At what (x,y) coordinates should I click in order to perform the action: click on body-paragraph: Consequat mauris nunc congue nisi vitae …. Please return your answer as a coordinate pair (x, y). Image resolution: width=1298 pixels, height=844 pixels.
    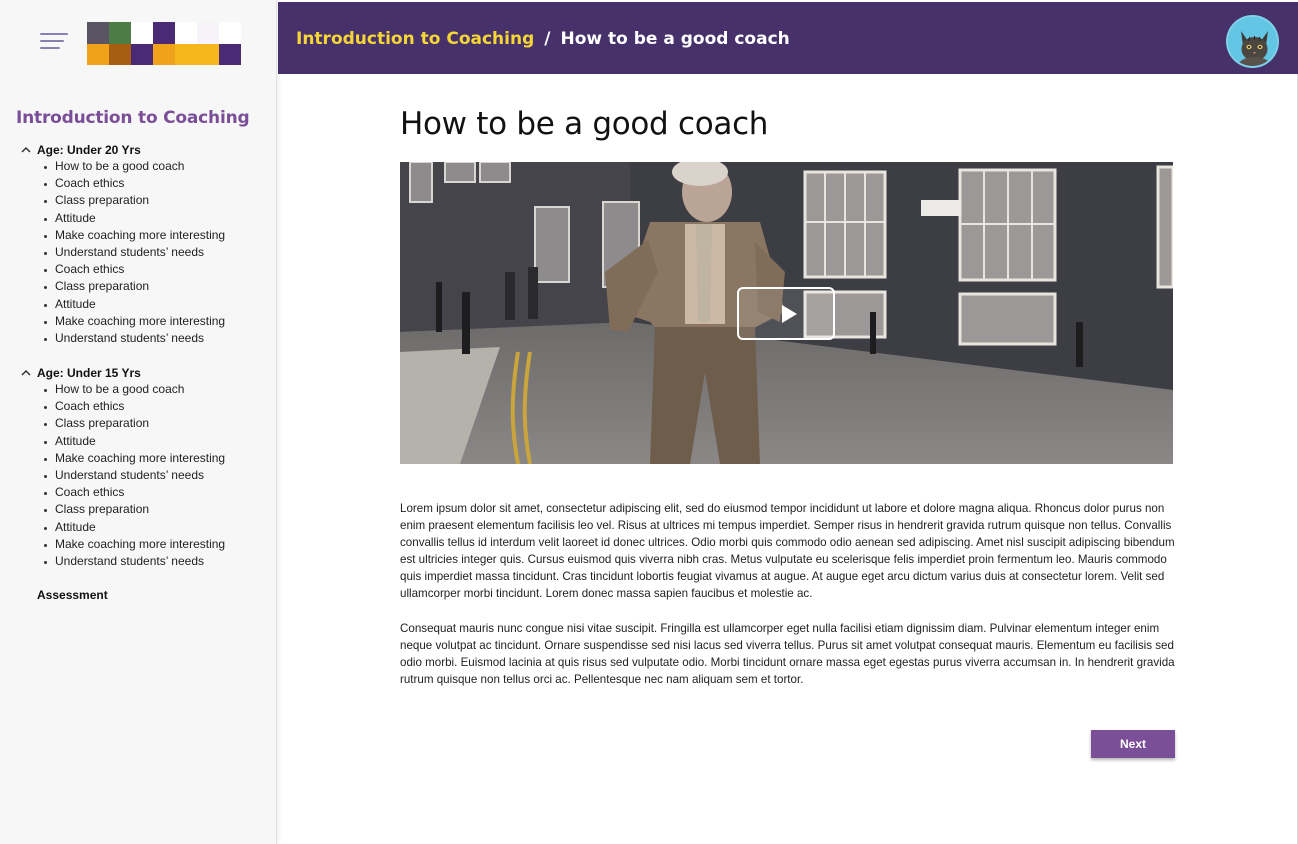
    Looking at the image, I should click on (787, 654).